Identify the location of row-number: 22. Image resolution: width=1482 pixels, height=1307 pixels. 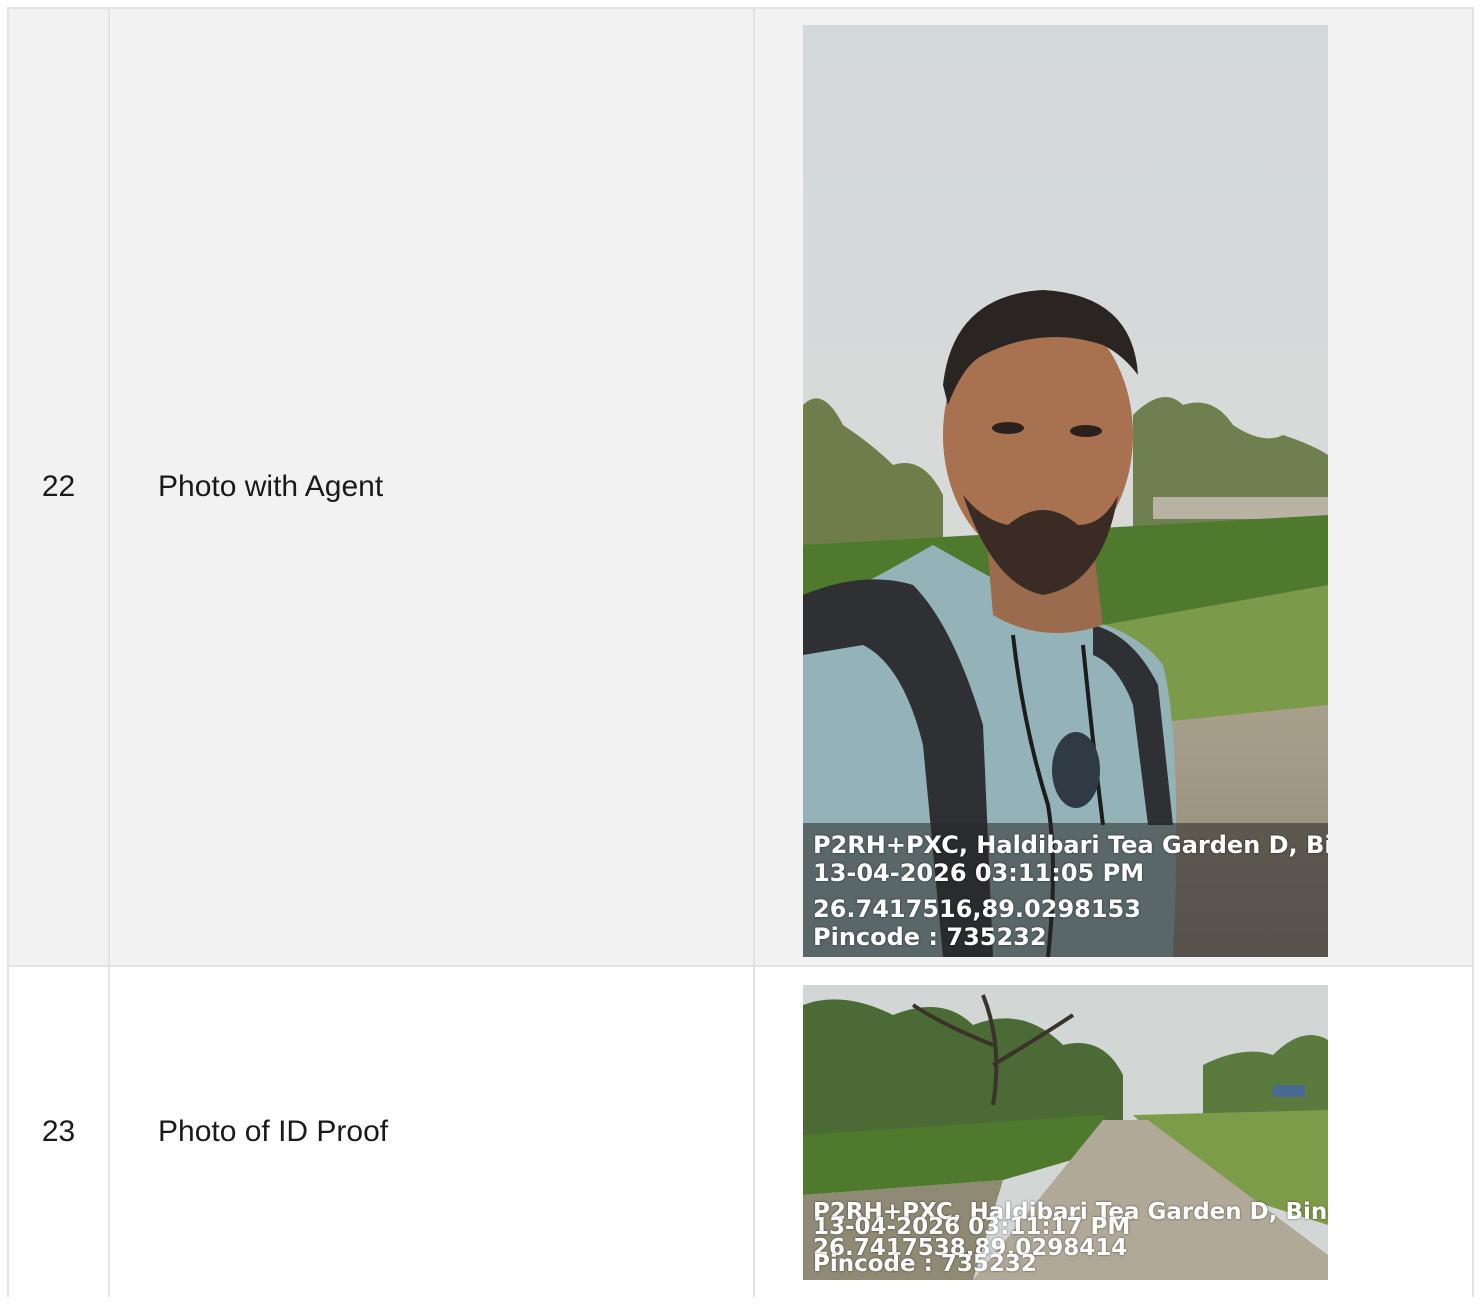
(58, 486).